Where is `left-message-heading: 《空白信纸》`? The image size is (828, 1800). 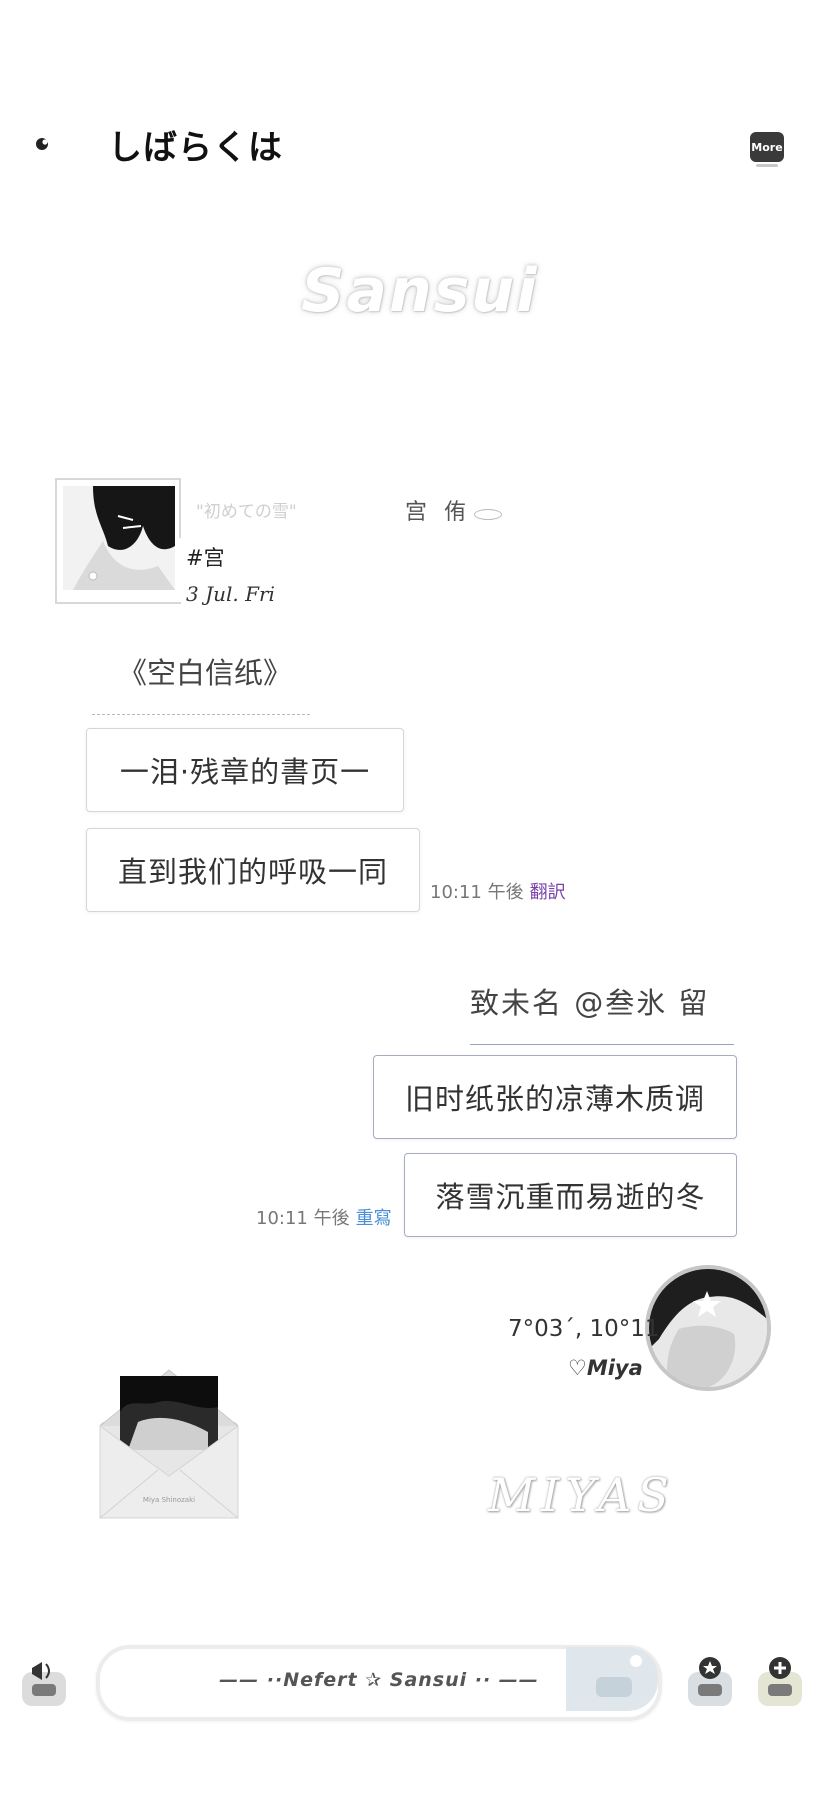
left-message-heading: 《空白信纸》 is located at coordinates (205, 673).